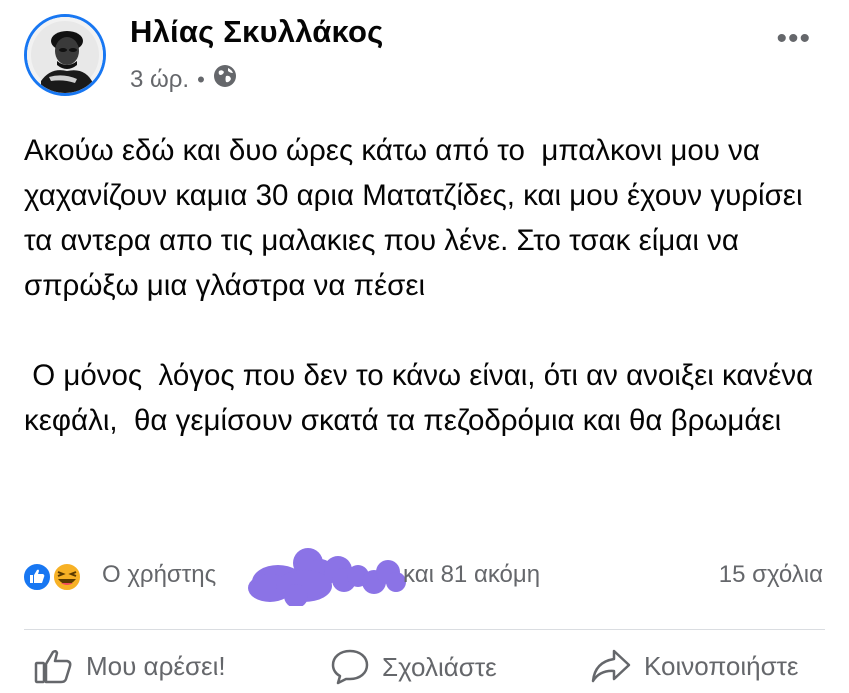 This screenshot has width=849, height=693. I want to click on like-button: Μου αρέσει!, so click(130, 666).